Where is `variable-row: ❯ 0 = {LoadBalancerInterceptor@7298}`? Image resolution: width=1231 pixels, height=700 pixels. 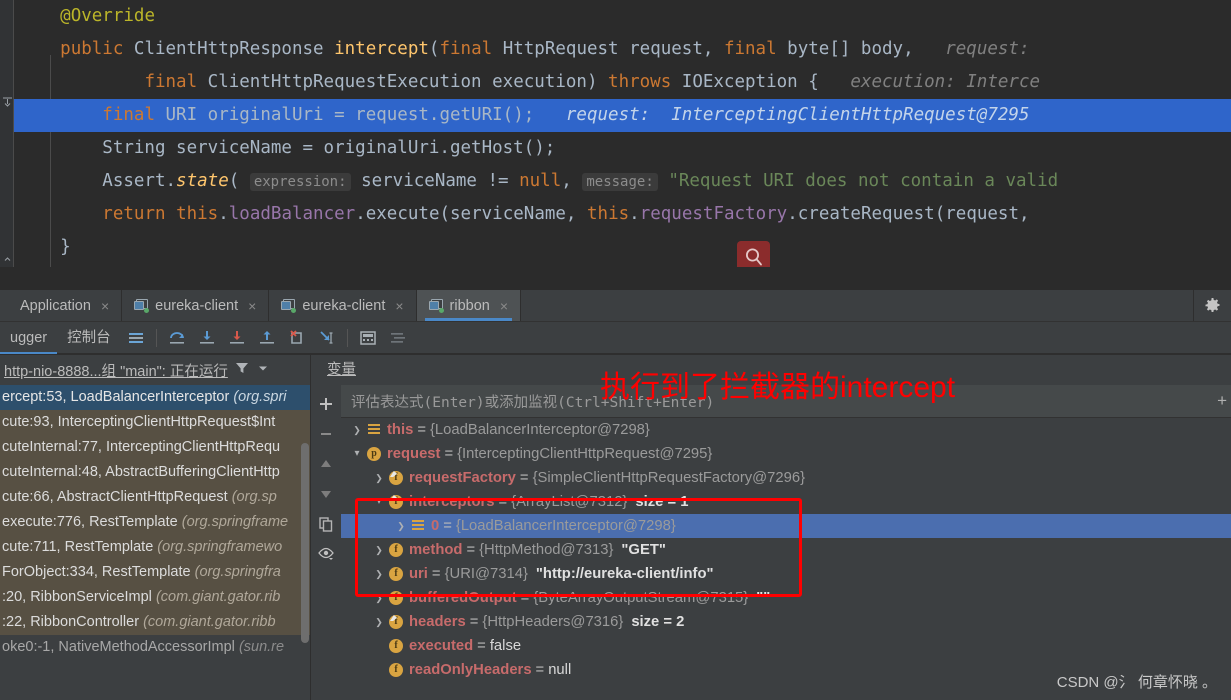
variable-row: ❯ 0 = {LoadBalancerInterceptor@7298} is located at coordinates (786, 526).